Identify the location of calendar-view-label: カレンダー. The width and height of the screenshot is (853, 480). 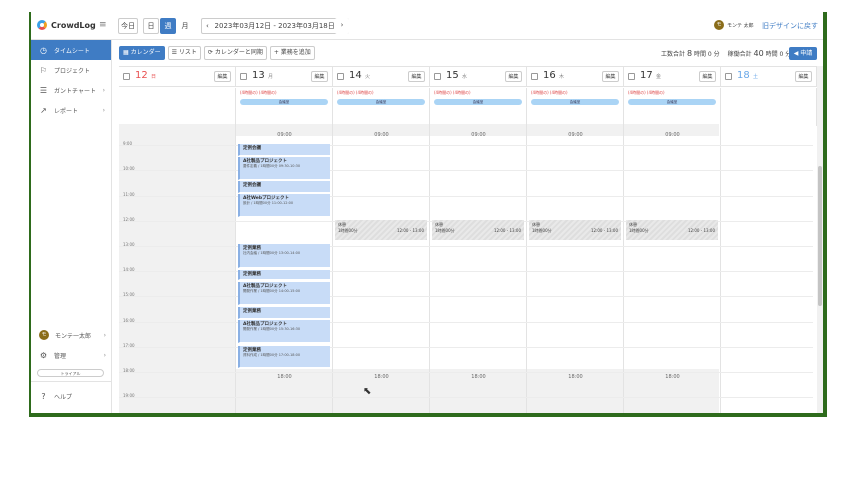
(145, 52).